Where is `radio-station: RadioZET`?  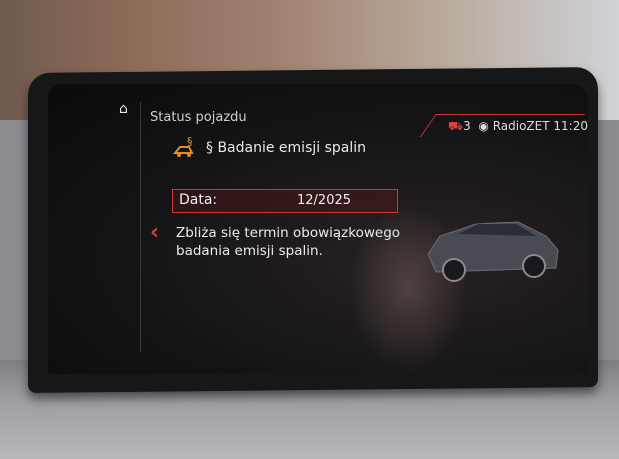 radio-station: RadioZET is located at coordinates (521, 126).